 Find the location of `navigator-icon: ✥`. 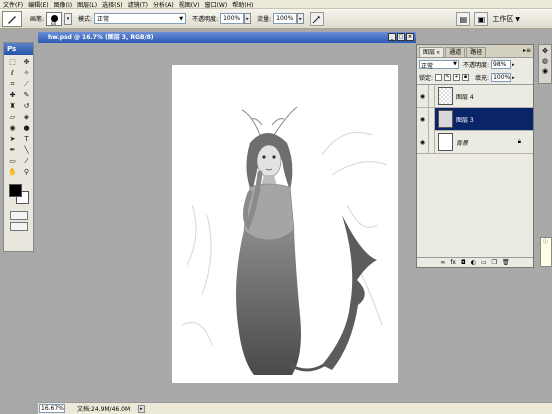

navigator-icon: ✥ is located at coordinates (545, 51).